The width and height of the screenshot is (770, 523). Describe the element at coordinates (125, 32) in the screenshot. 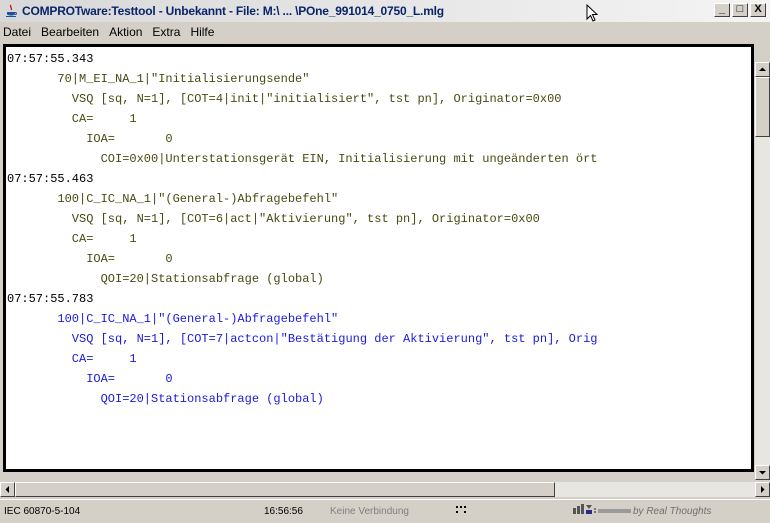

I see `menu-aktion: Aktion` at that location.